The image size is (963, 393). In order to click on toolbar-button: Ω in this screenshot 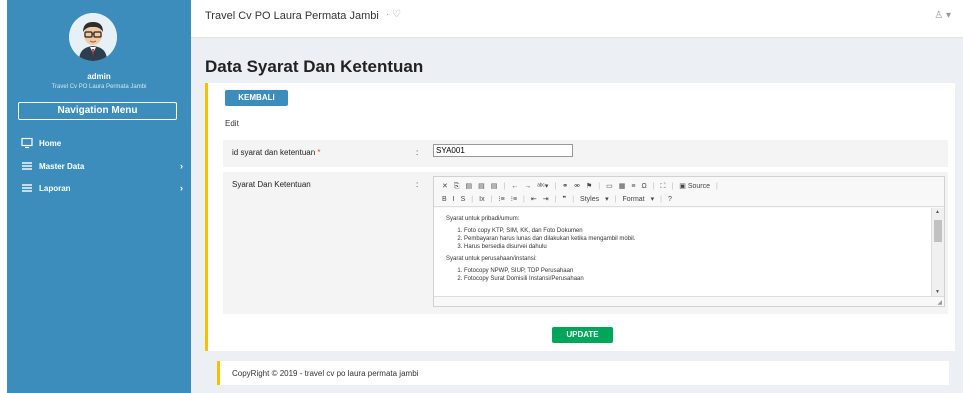, I will do `click(643, 186)`.